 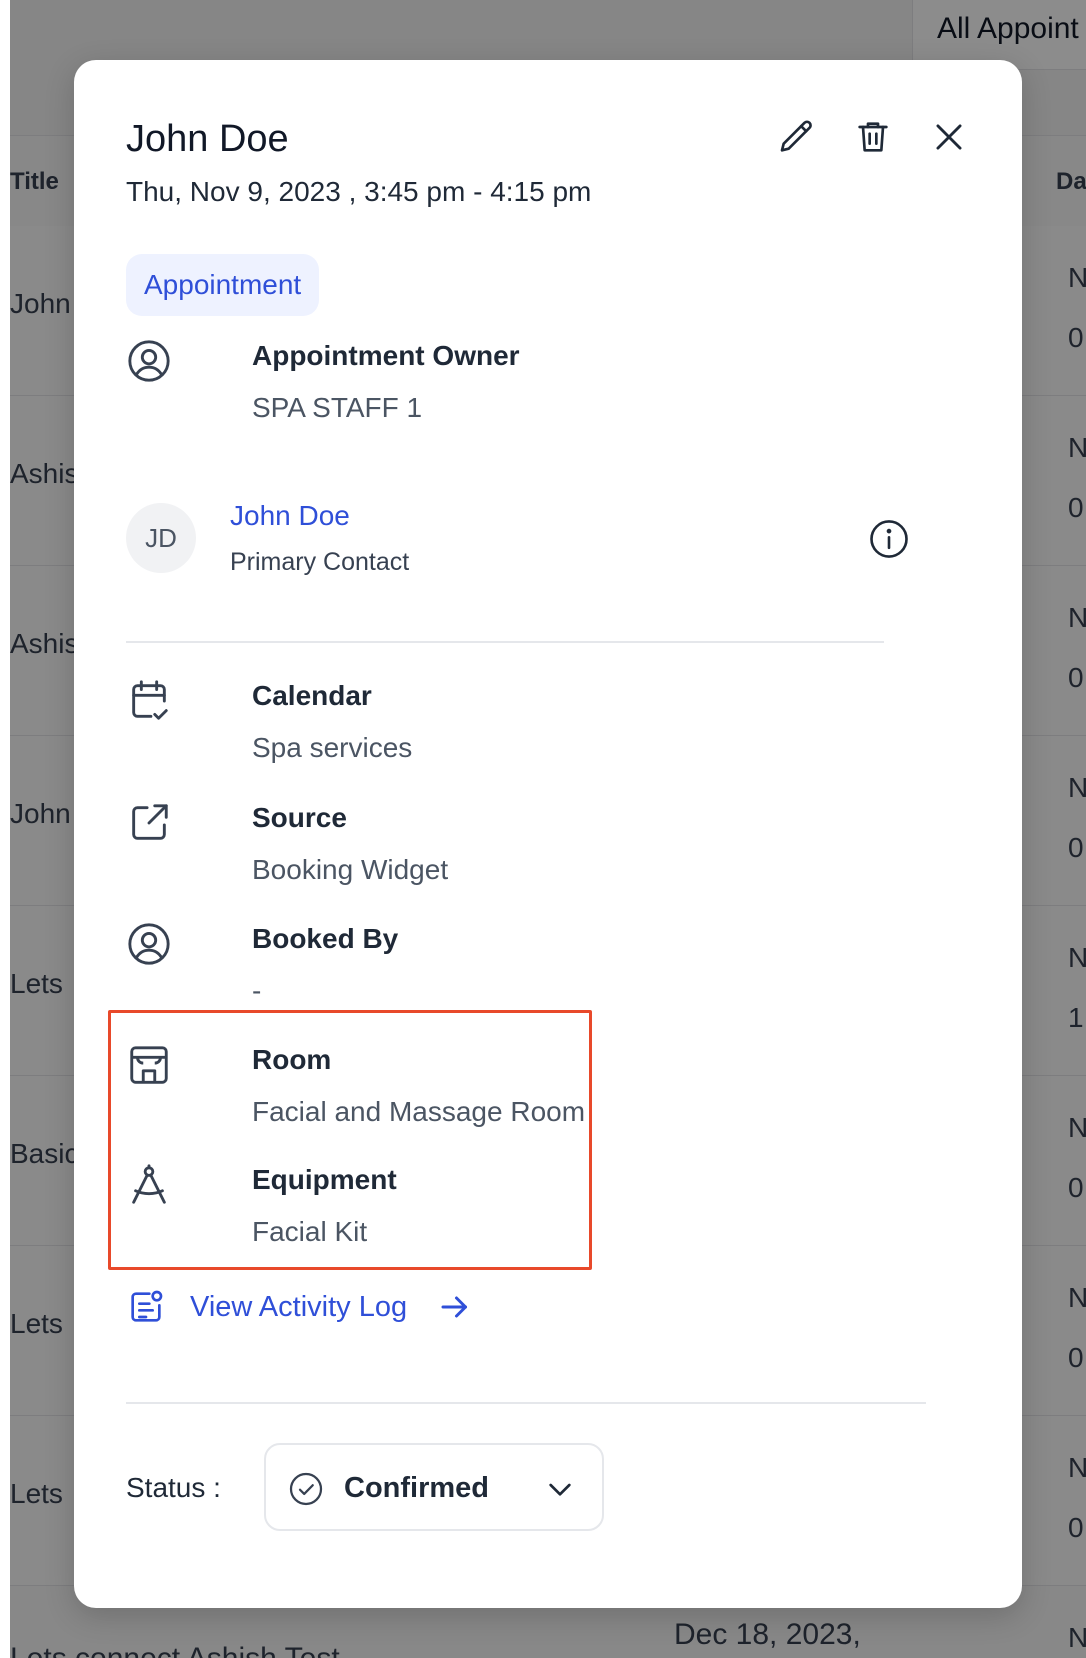 What do you see at coordinates (889, 539) in the screenshot?
I see `info-icon` at bounding box center [889, 539].